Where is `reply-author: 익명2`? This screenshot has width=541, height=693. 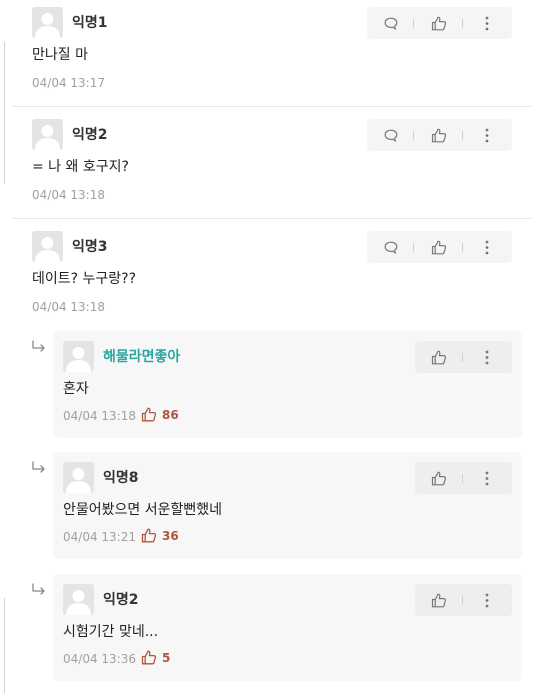 reply-author: 익명2 is located at coordinates (121, 600).